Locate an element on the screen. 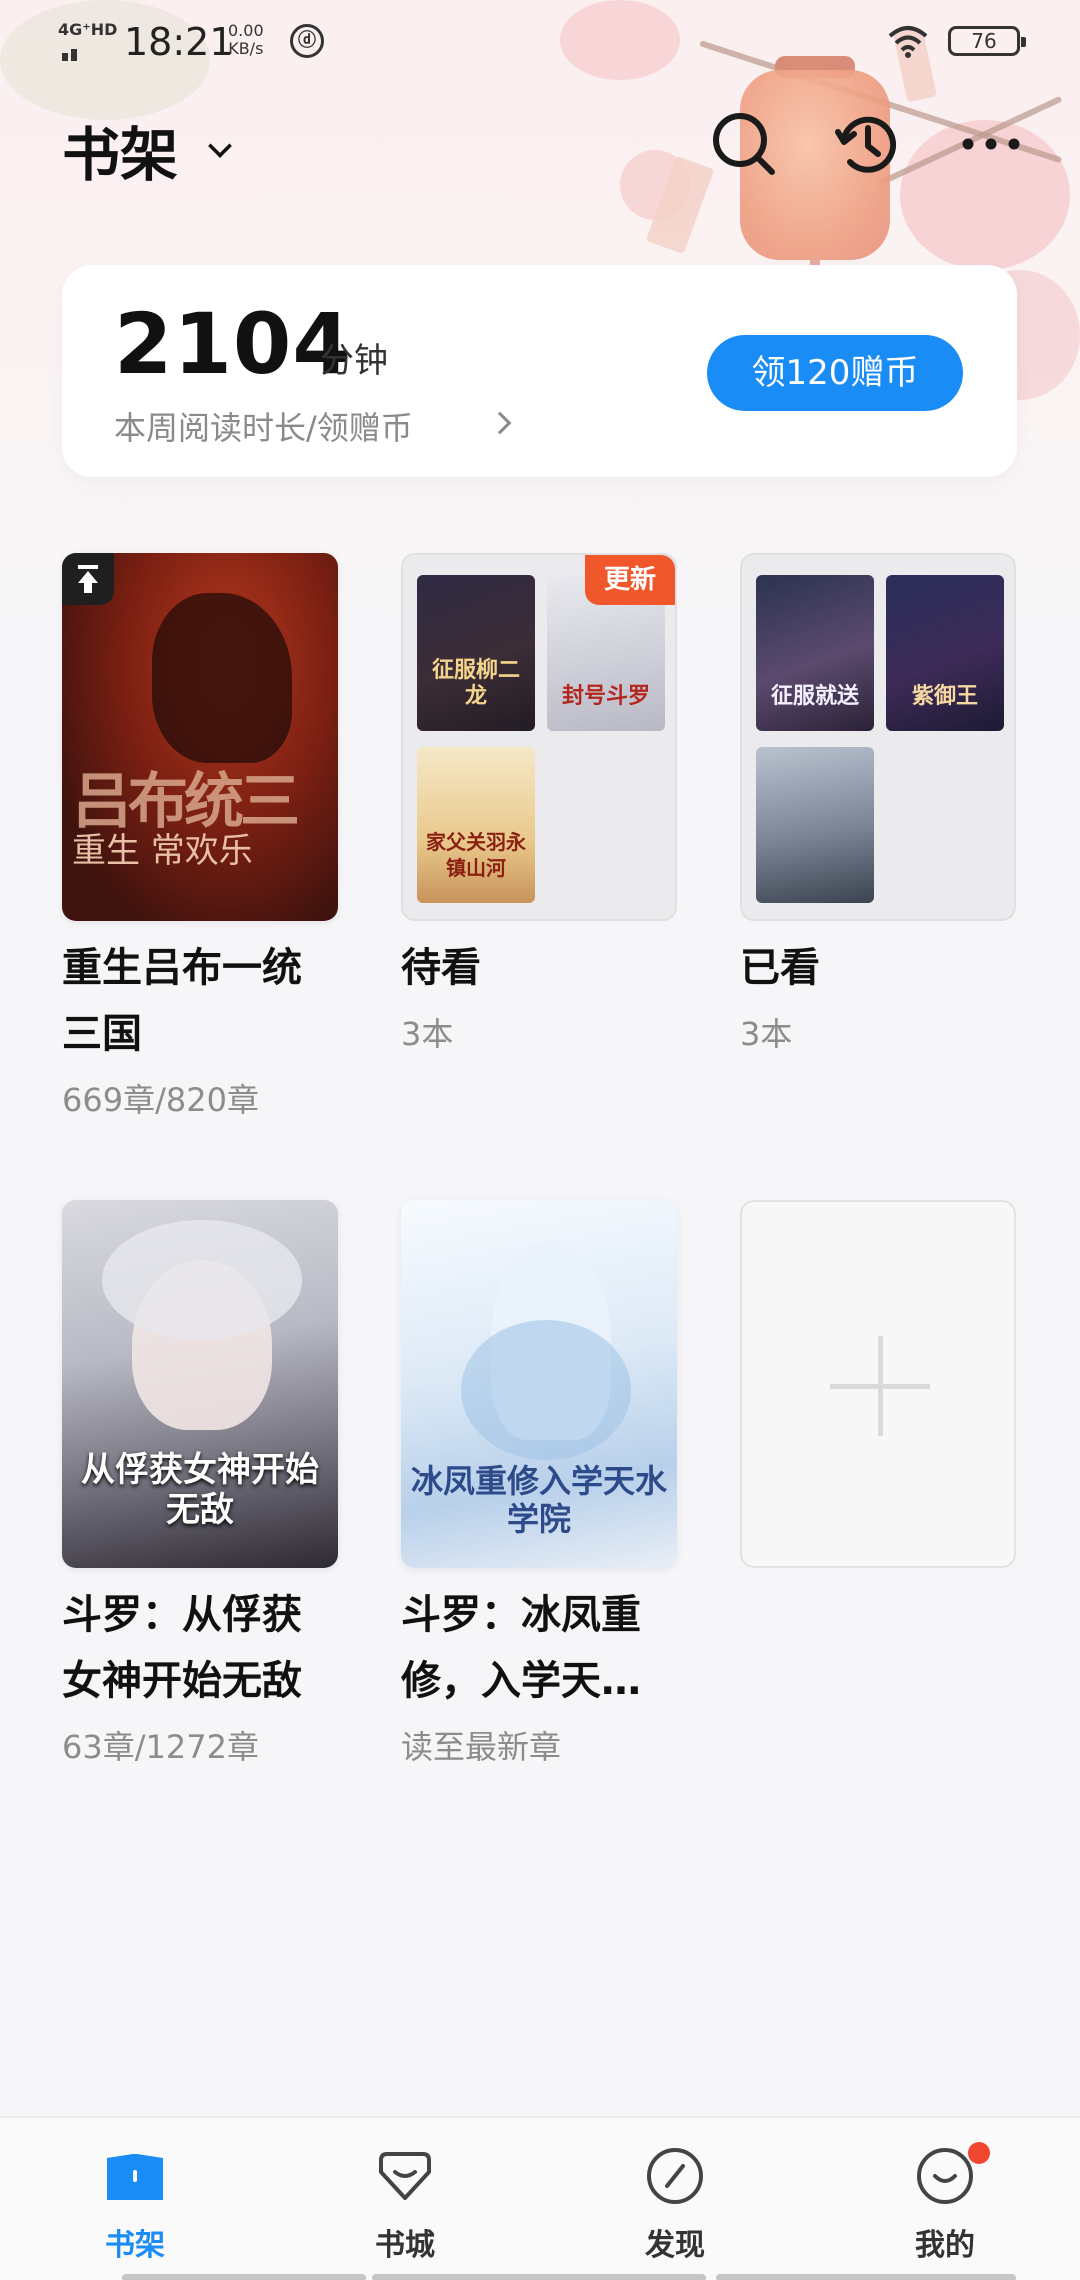 The image size is (1080, 2280). status-bar: 4G⁺HD 18:21 0.00 KB/s ⓓ 76 is located at coordinates (540, 42).